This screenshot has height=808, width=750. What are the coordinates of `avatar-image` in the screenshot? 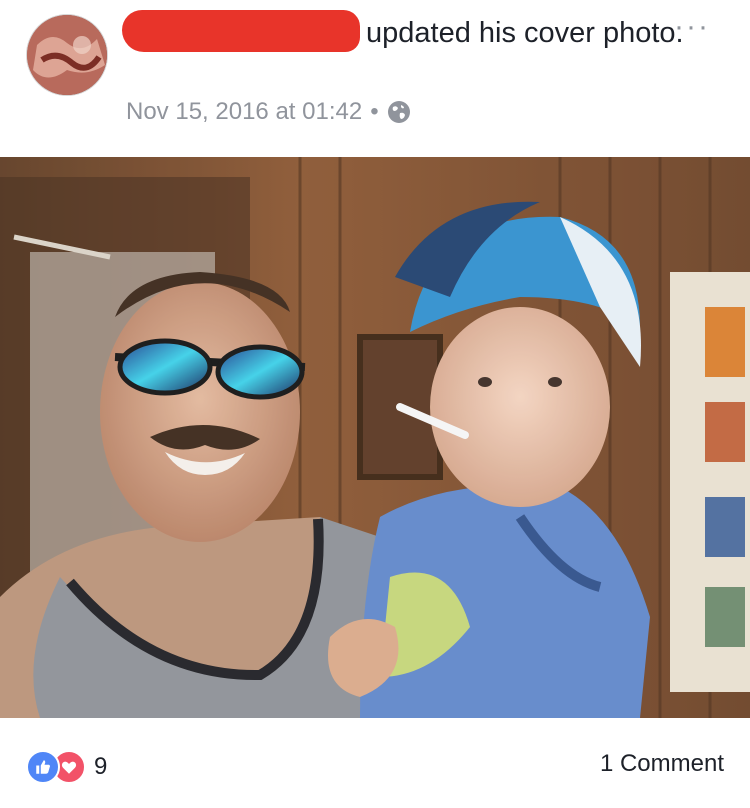 It's located at (67, 55).